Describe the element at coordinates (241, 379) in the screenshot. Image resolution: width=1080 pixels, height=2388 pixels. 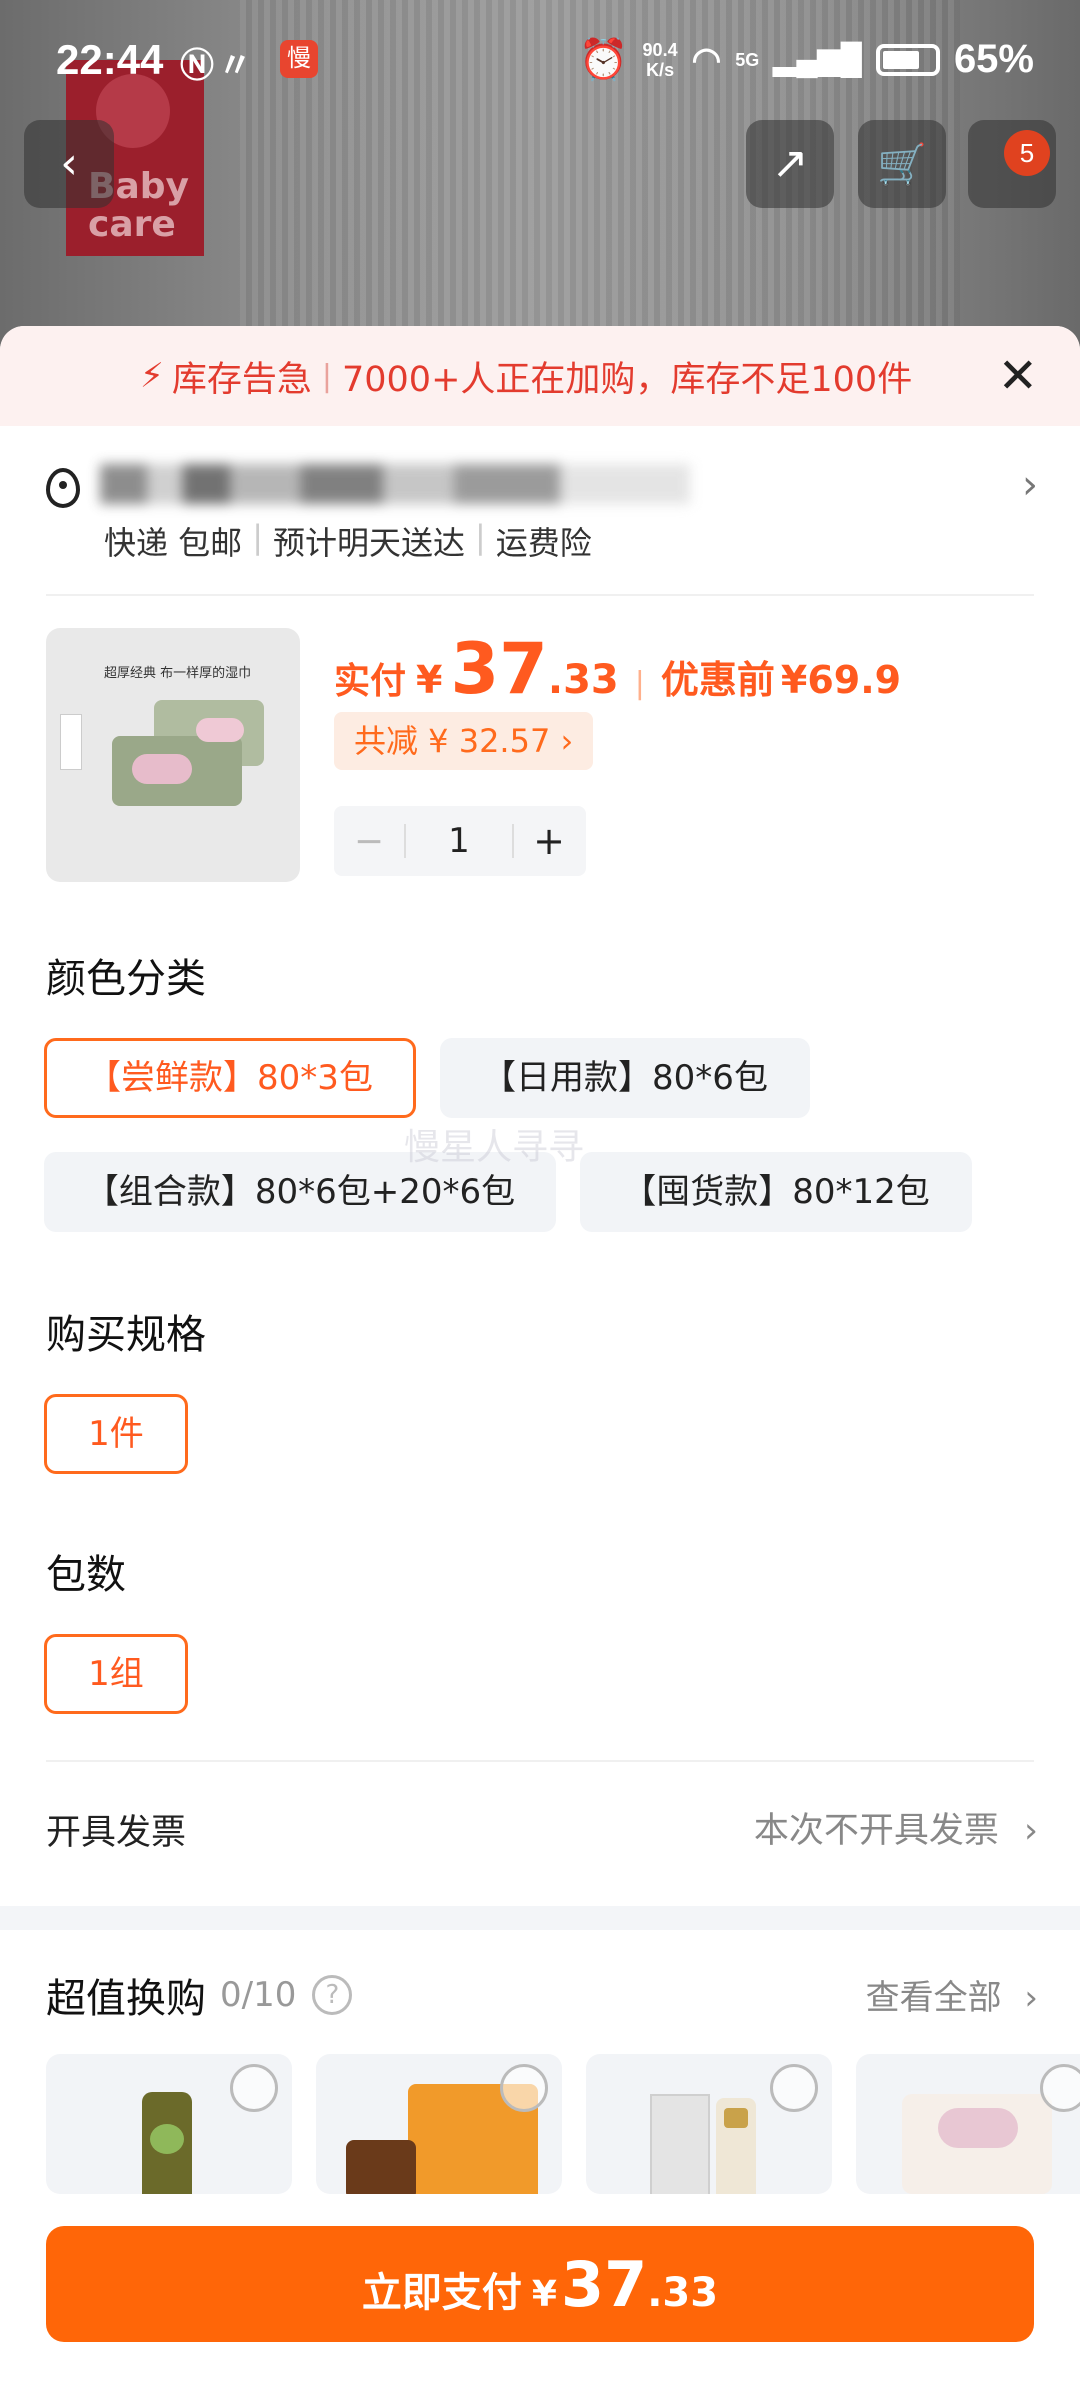
I see `alert-title: 库存告急` at that location.